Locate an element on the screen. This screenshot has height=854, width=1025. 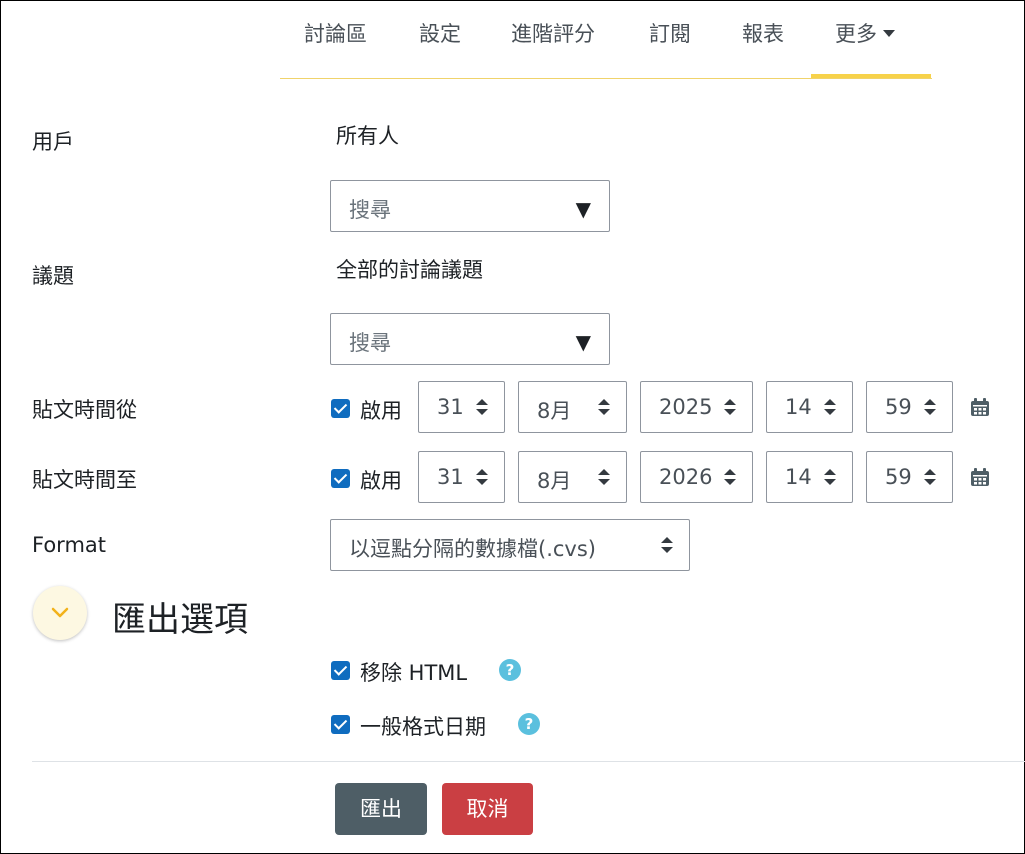
format-select: 以逗點分隔的數據檔(.cvs) is located at coordinates (510, 545).